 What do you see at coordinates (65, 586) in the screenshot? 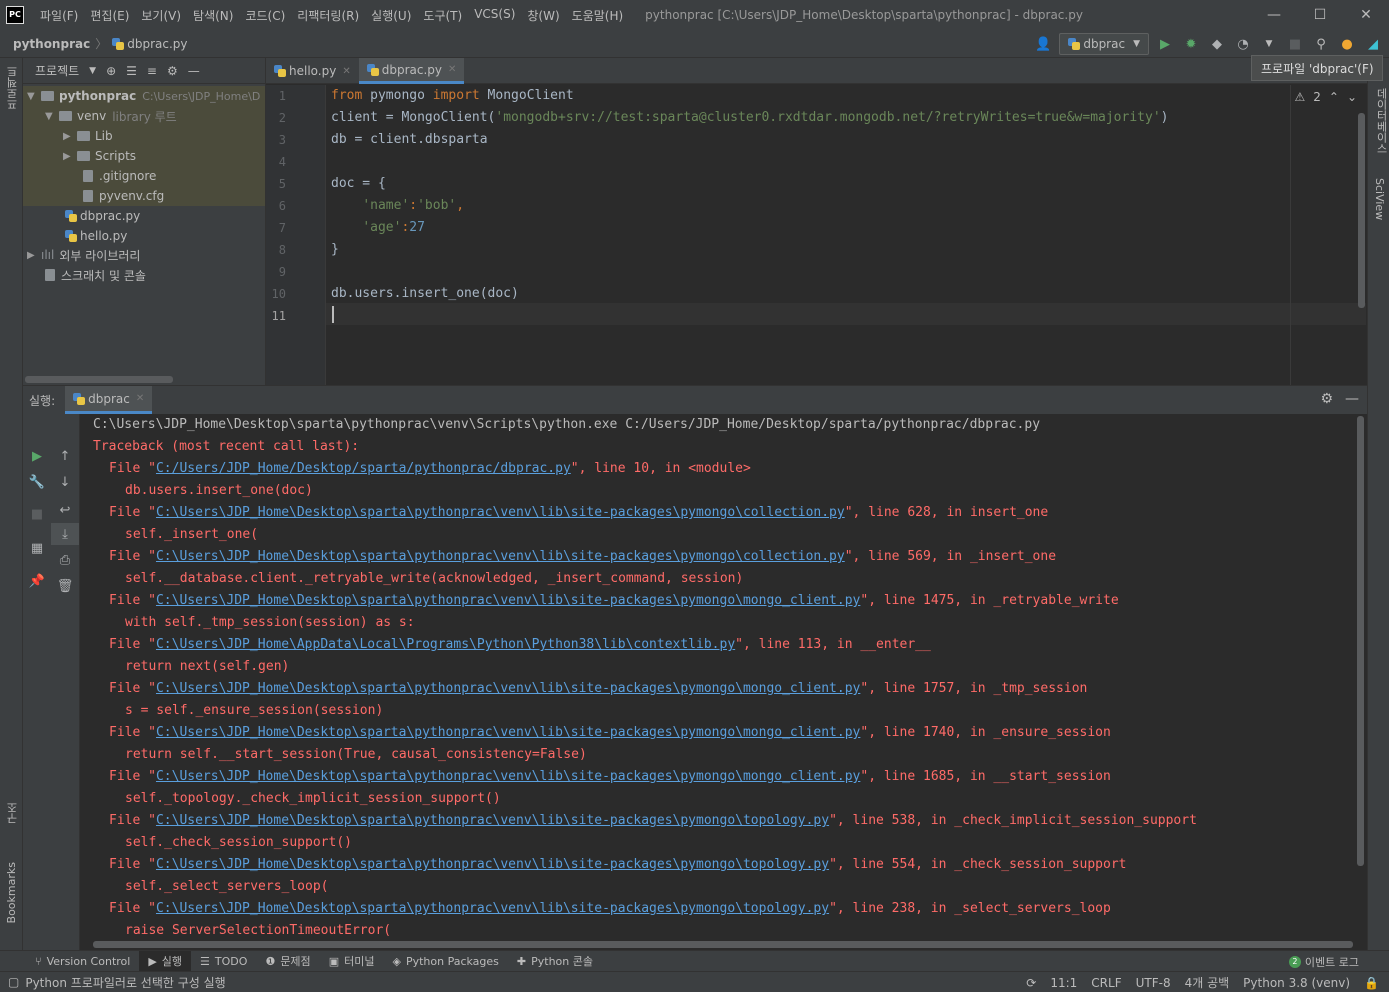
I see `trash-icon: 🗑` at bounding box center [65, 586].